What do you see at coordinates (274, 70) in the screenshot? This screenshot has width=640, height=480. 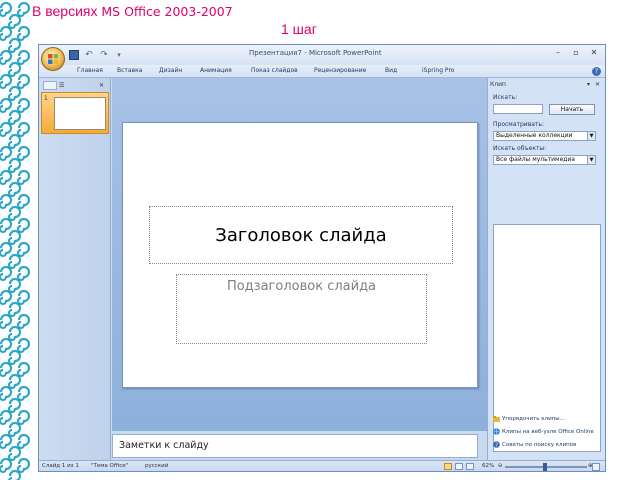 I see `tab-slideshow: Показ слайдов` at bounding box center [274, 70].